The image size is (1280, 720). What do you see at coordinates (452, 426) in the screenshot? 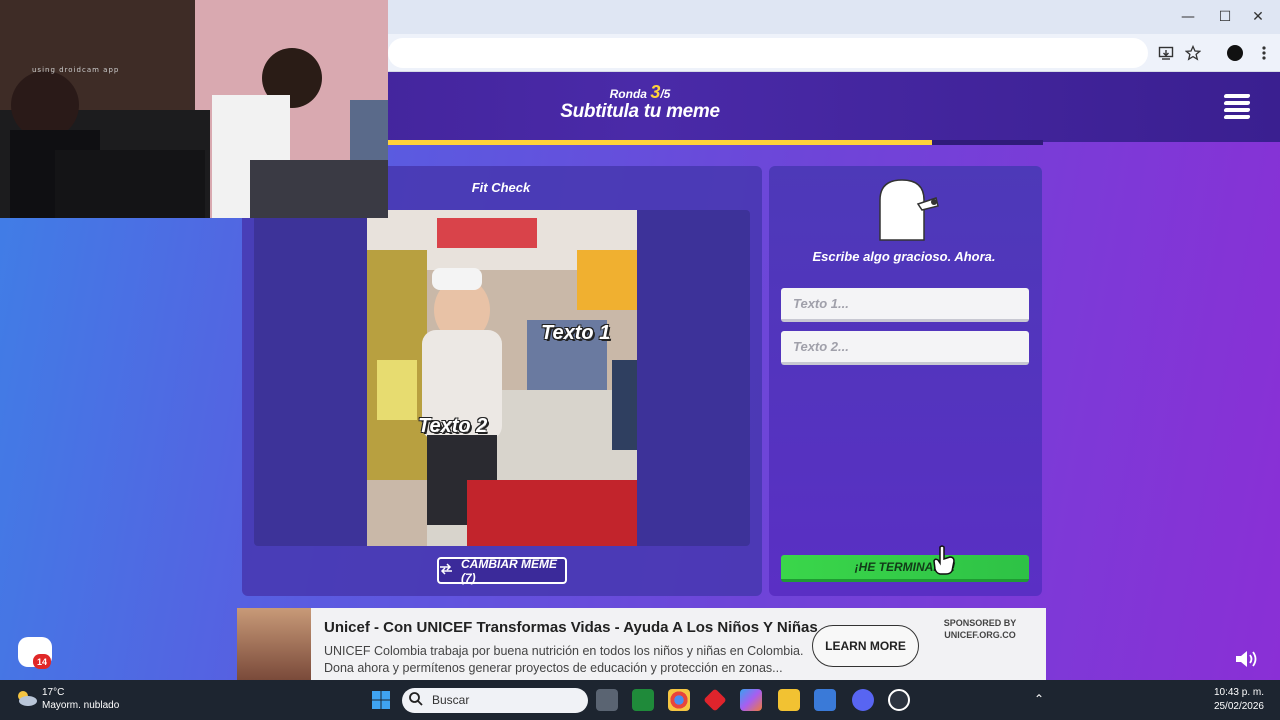
I see `meme-caption-2: Texto 2` at bounding box center [452, 426].